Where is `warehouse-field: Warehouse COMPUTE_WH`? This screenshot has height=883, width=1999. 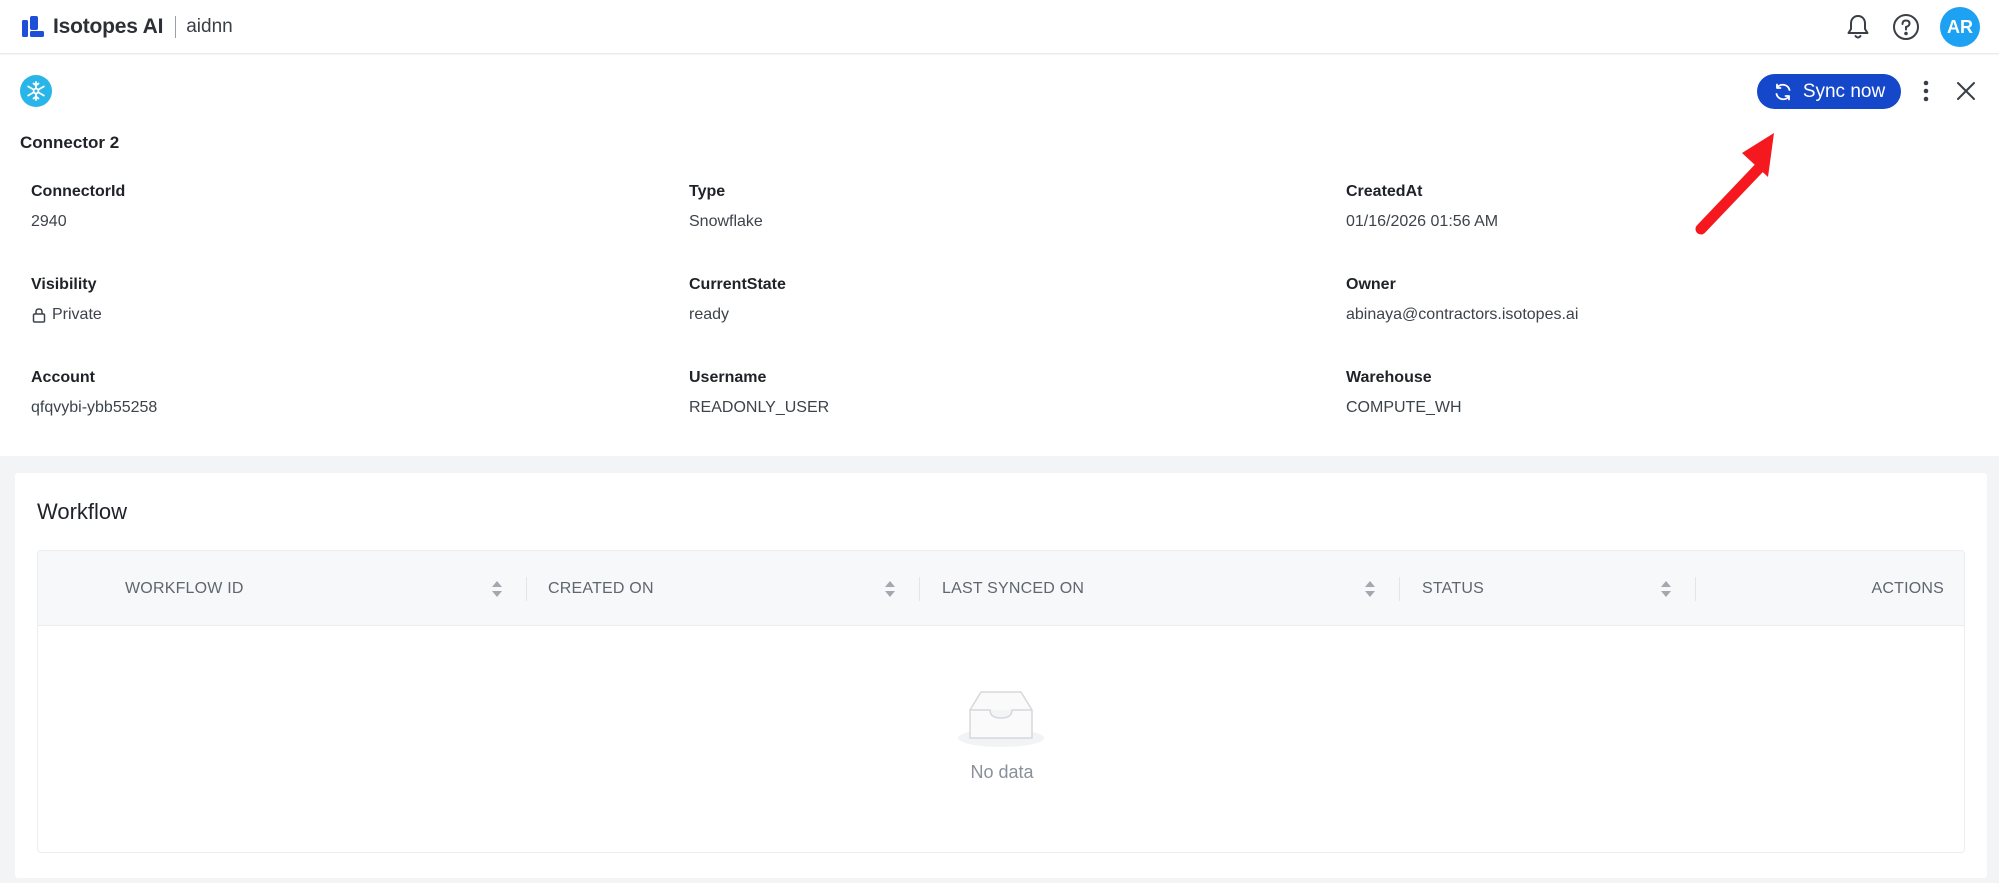
warehouse-field: Warehouse COMPUTE_WH is located at coordinates (1404, 393).